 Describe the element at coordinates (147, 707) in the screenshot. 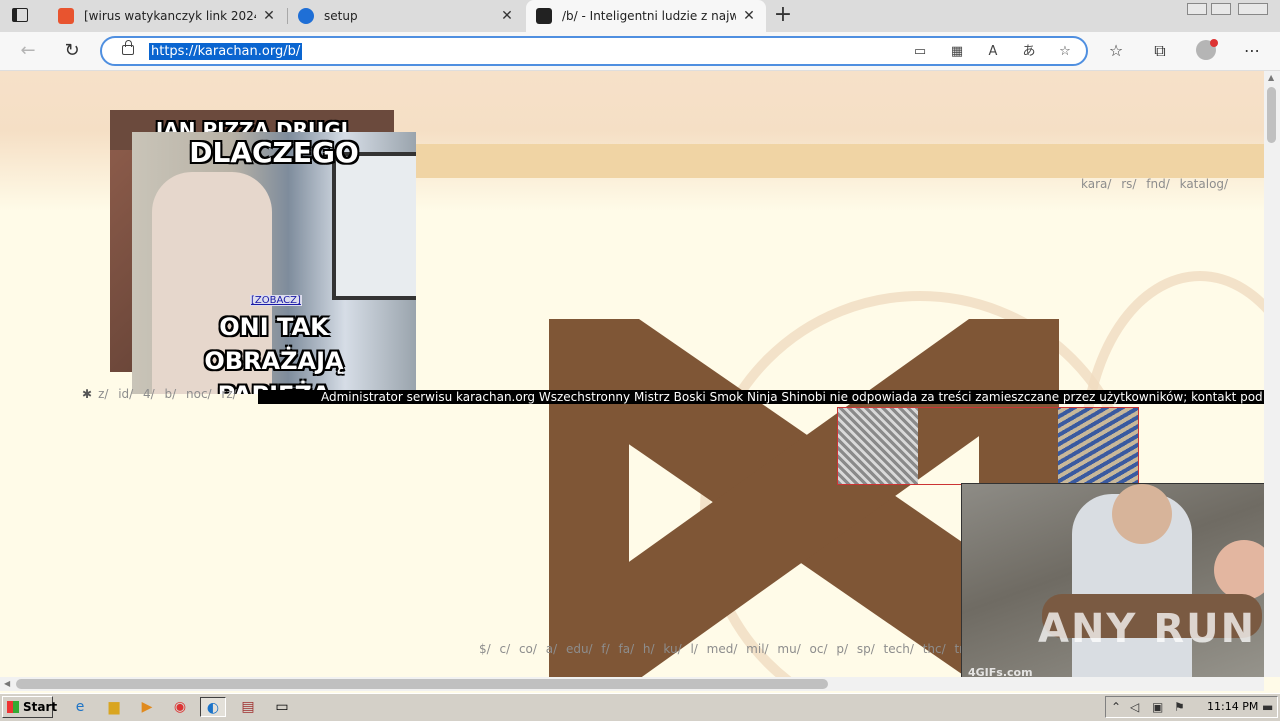

I see `media-player-icon: ▶` at that location.